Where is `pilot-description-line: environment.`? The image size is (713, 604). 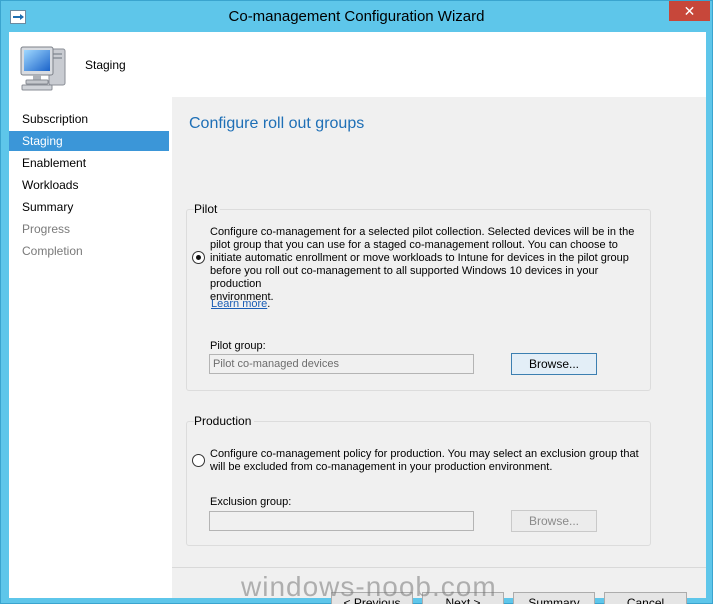
pilot-description-line: environment. is located at coordinates (242, 297).